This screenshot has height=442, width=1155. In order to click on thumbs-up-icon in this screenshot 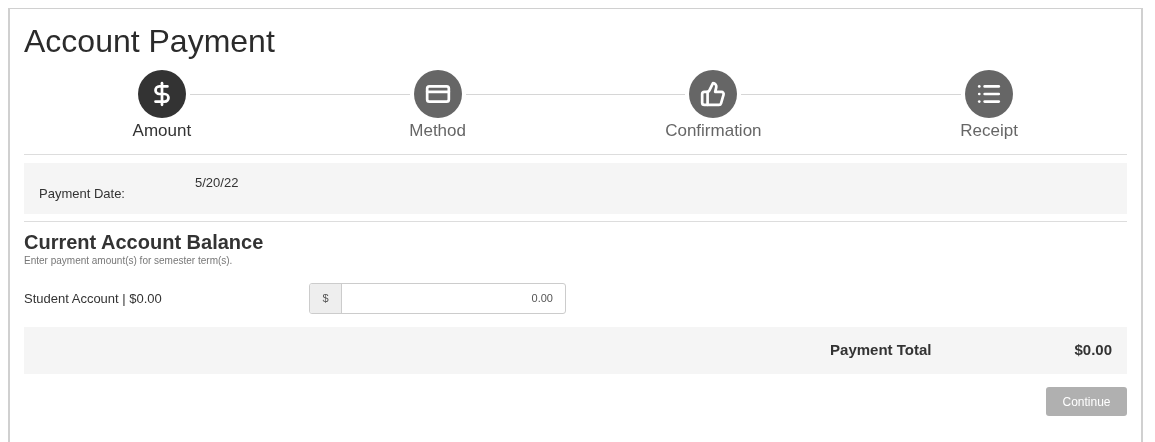, I will do `click(713, 94)`.